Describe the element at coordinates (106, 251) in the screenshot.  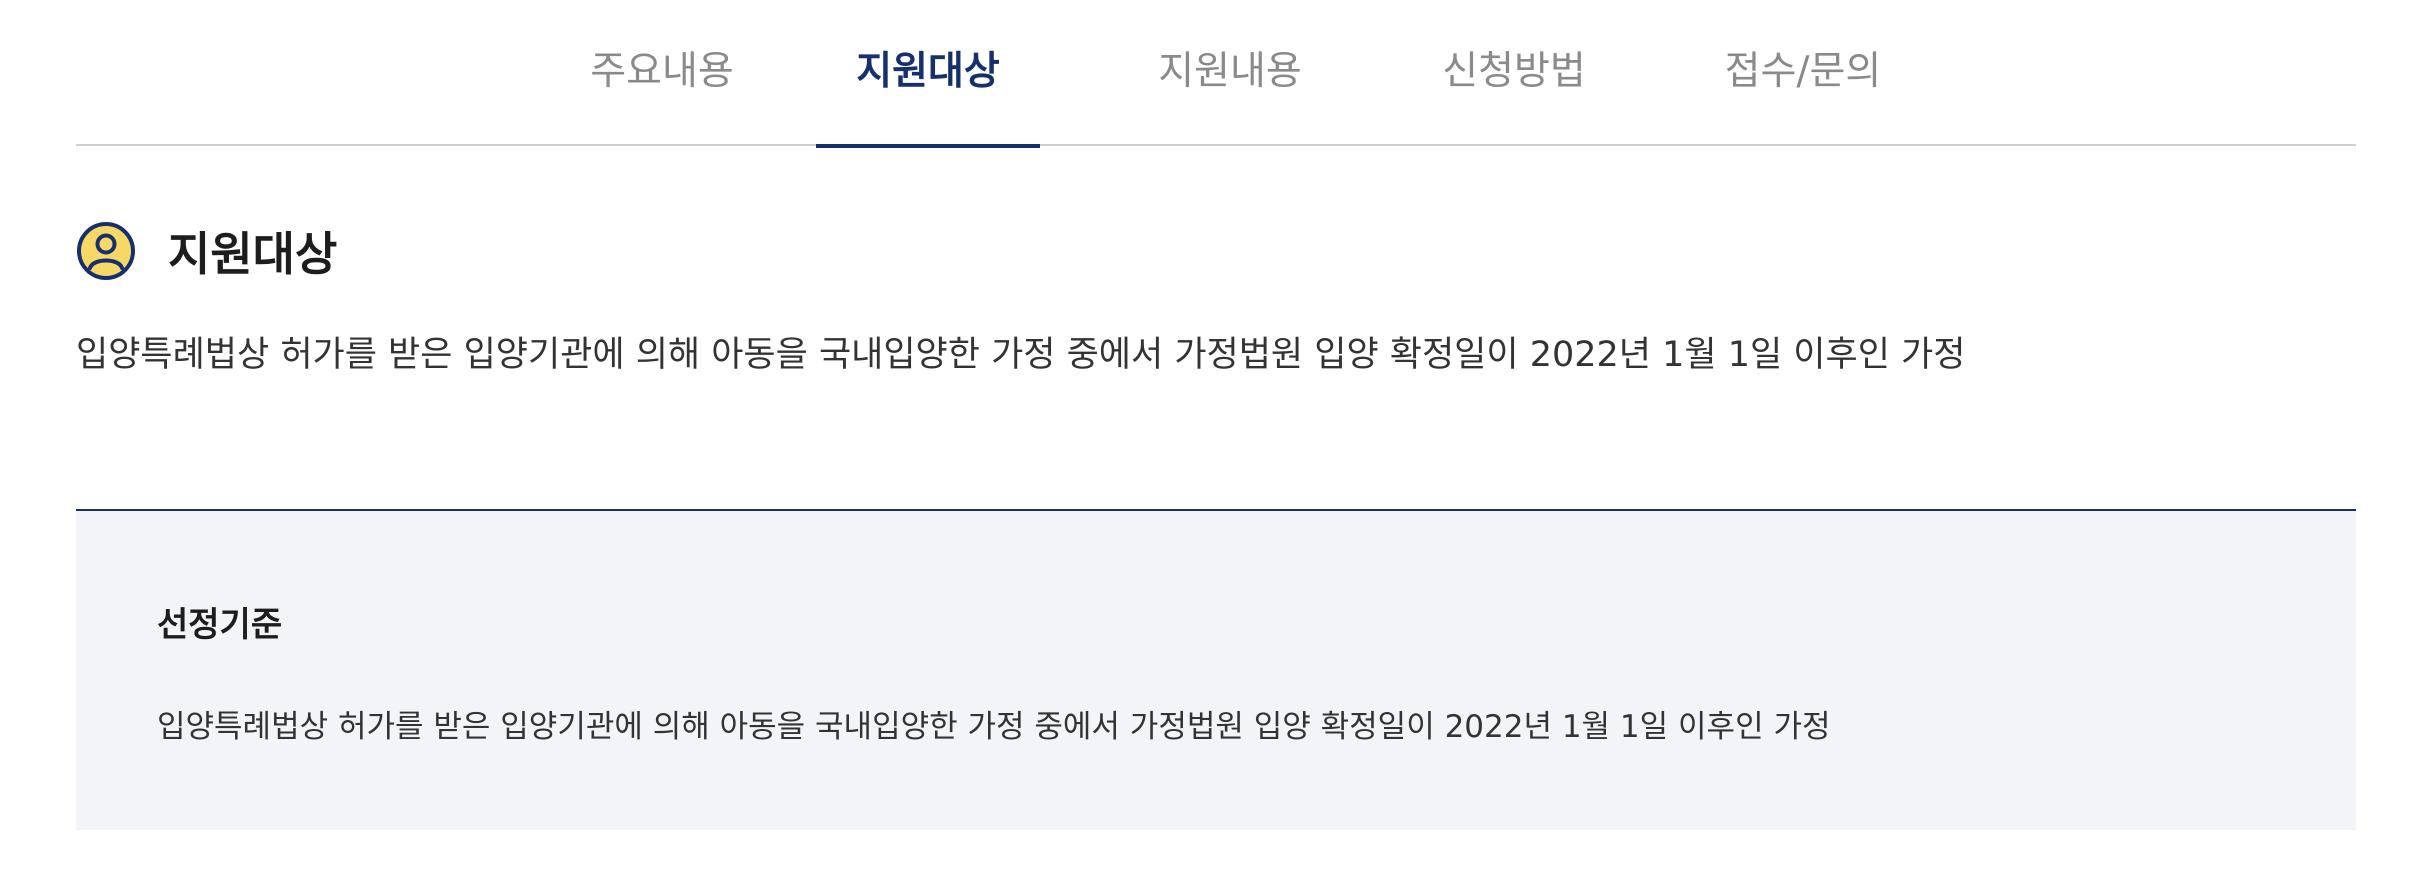
I see `user-circle-icon` at that location.